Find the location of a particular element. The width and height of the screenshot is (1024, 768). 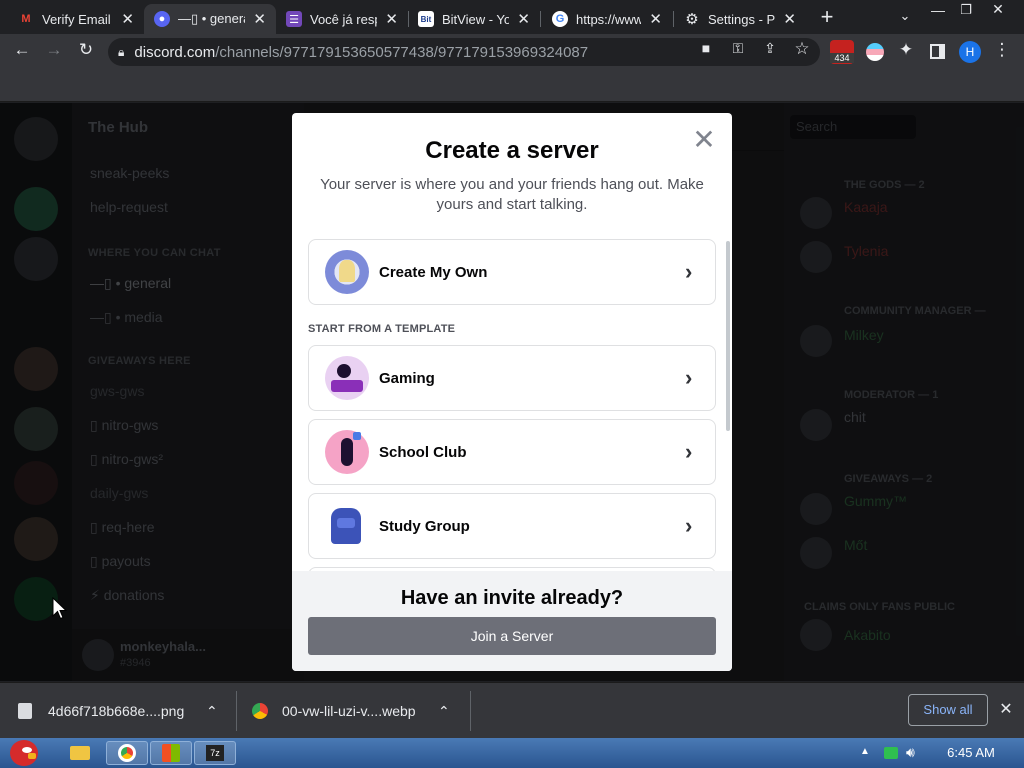

tray-expand-icon: ▲ is located at coordinates (865, 751).